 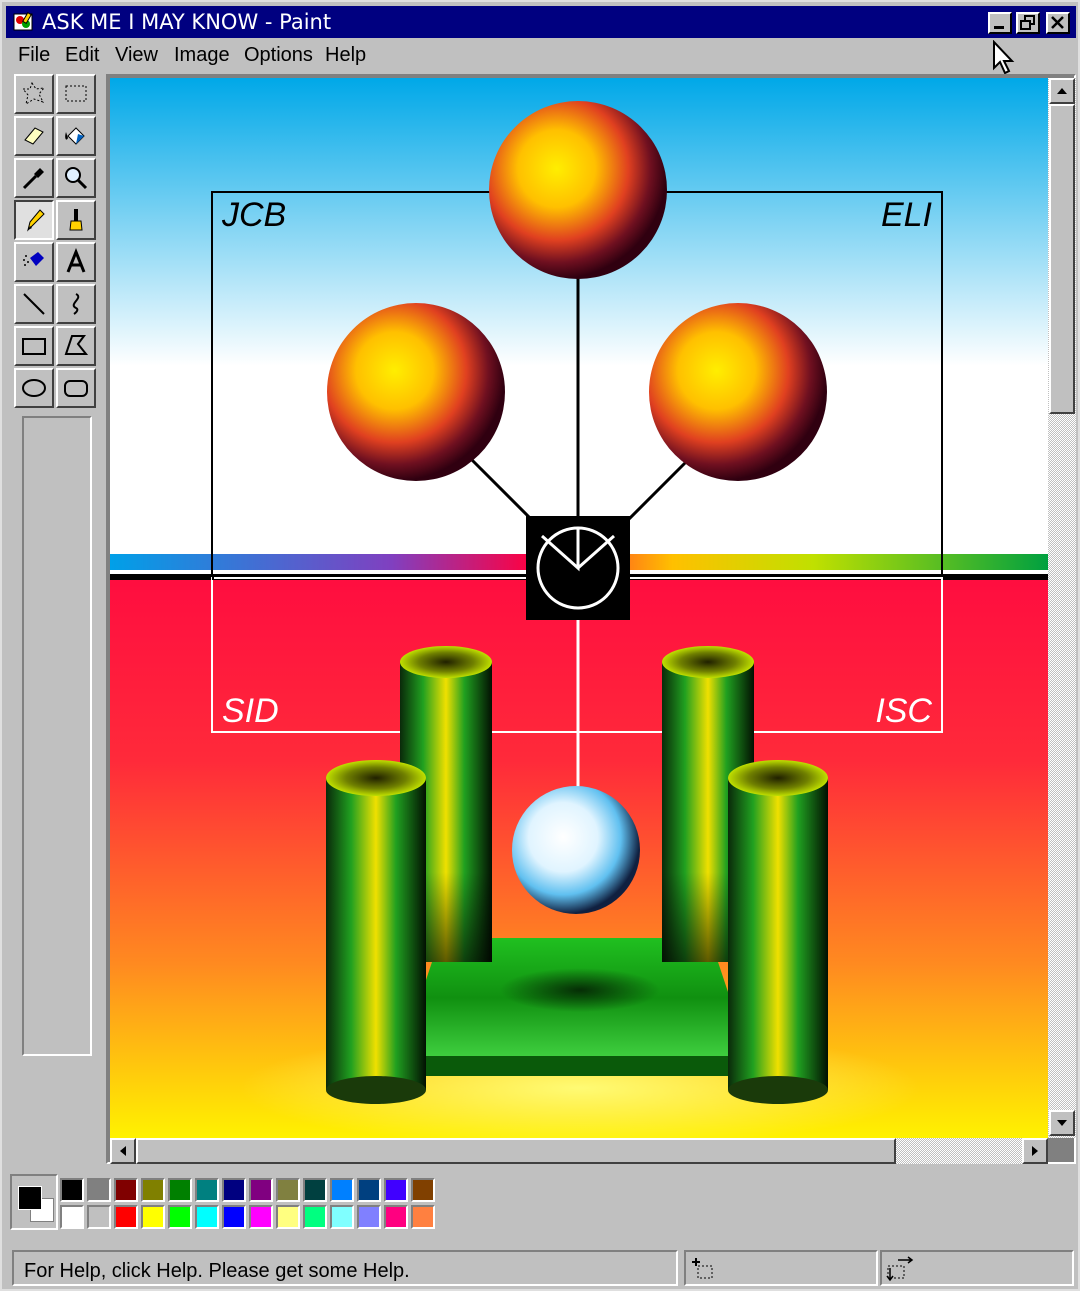 I want to click on title-bar: ASK ME I MAY KNOW - Paint, so click(x=541, y=22).